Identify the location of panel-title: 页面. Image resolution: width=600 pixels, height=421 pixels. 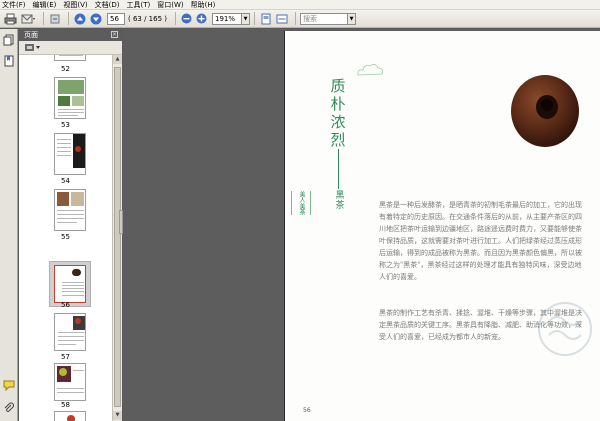
(31, 35).